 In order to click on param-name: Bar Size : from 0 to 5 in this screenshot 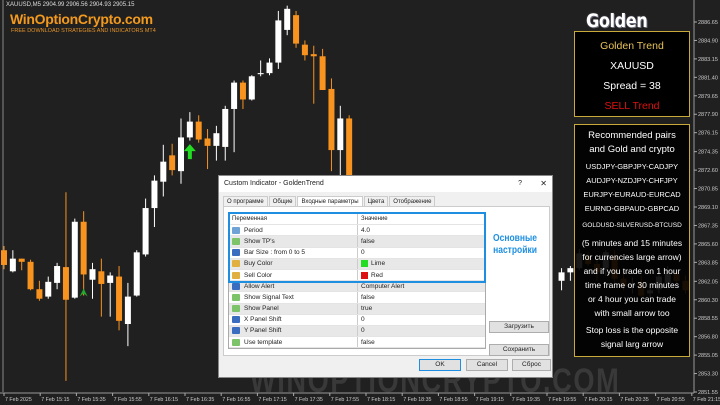, I will do `click(293, 252)`.